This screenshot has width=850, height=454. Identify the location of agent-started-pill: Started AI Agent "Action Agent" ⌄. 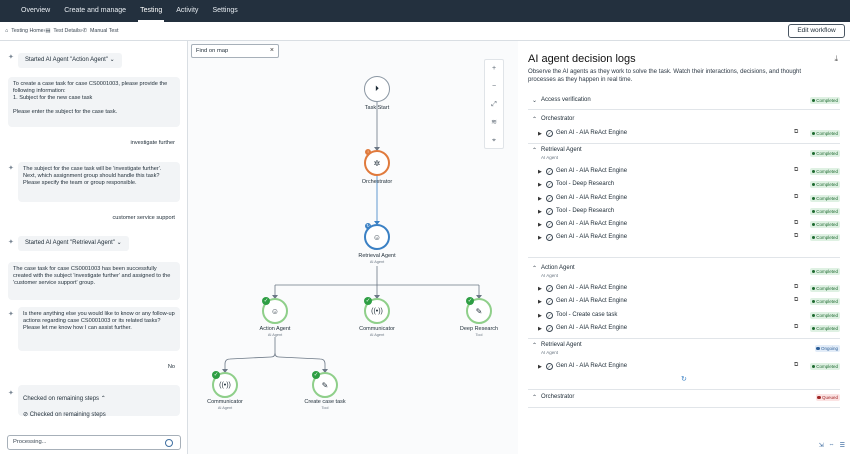
(70, 60).